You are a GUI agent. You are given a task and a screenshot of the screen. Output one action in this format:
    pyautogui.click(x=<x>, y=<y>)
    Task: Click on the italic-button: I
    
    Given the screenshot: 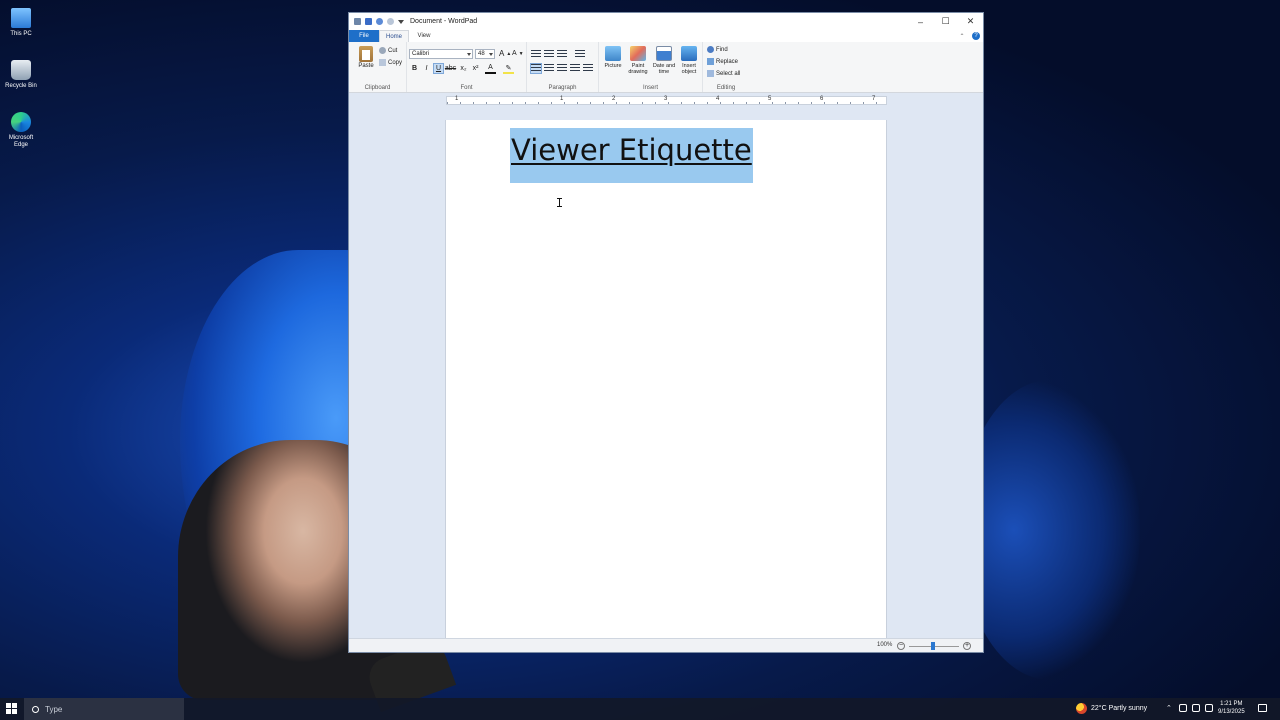 What is the action you would take?
    pyautogui.click(x=426, y=68)
    